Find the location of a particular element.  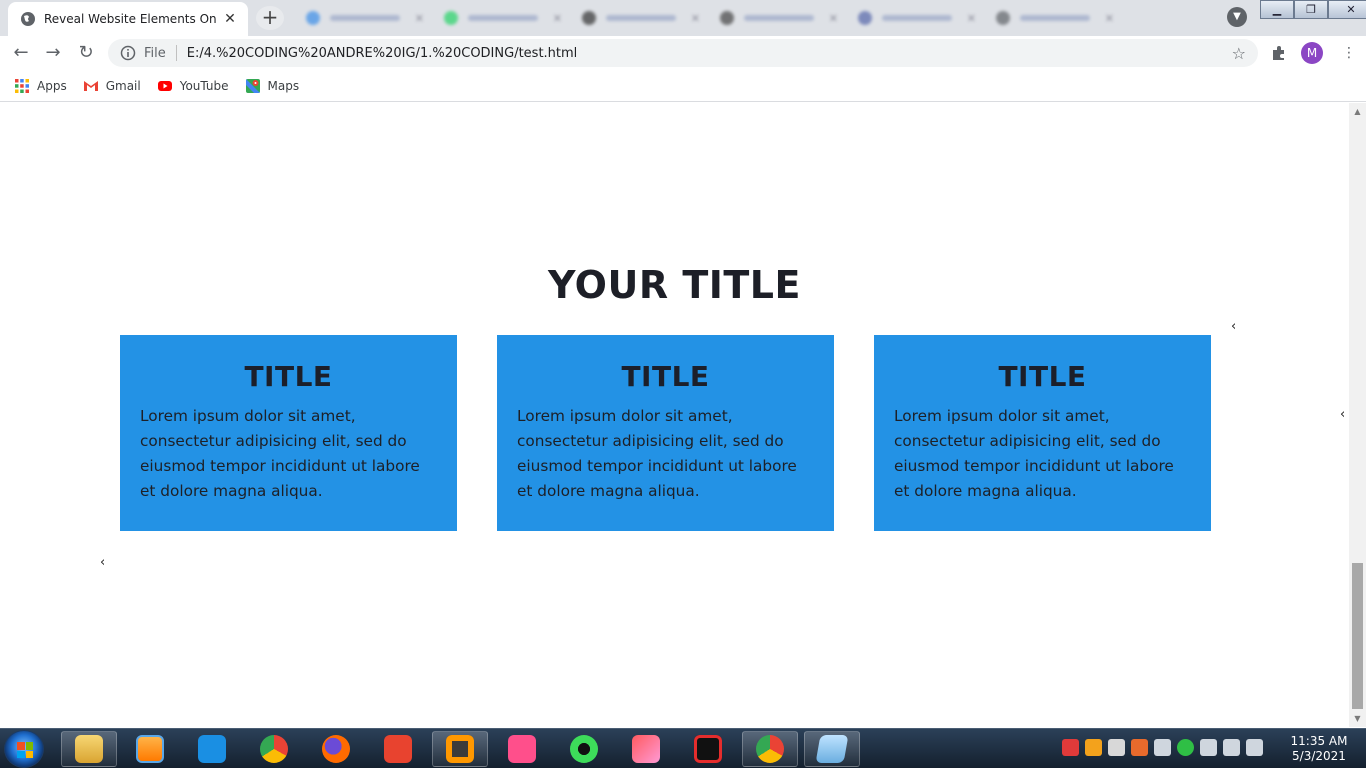

bookmarks-bar: Apps Gmail YouTube Maps is located at coordinates (683, 86).